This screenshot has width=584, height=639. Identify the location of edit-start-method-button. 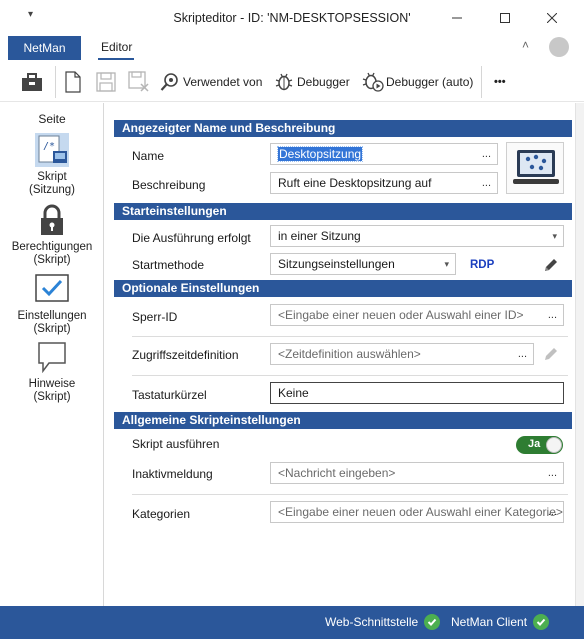
(551, 266).